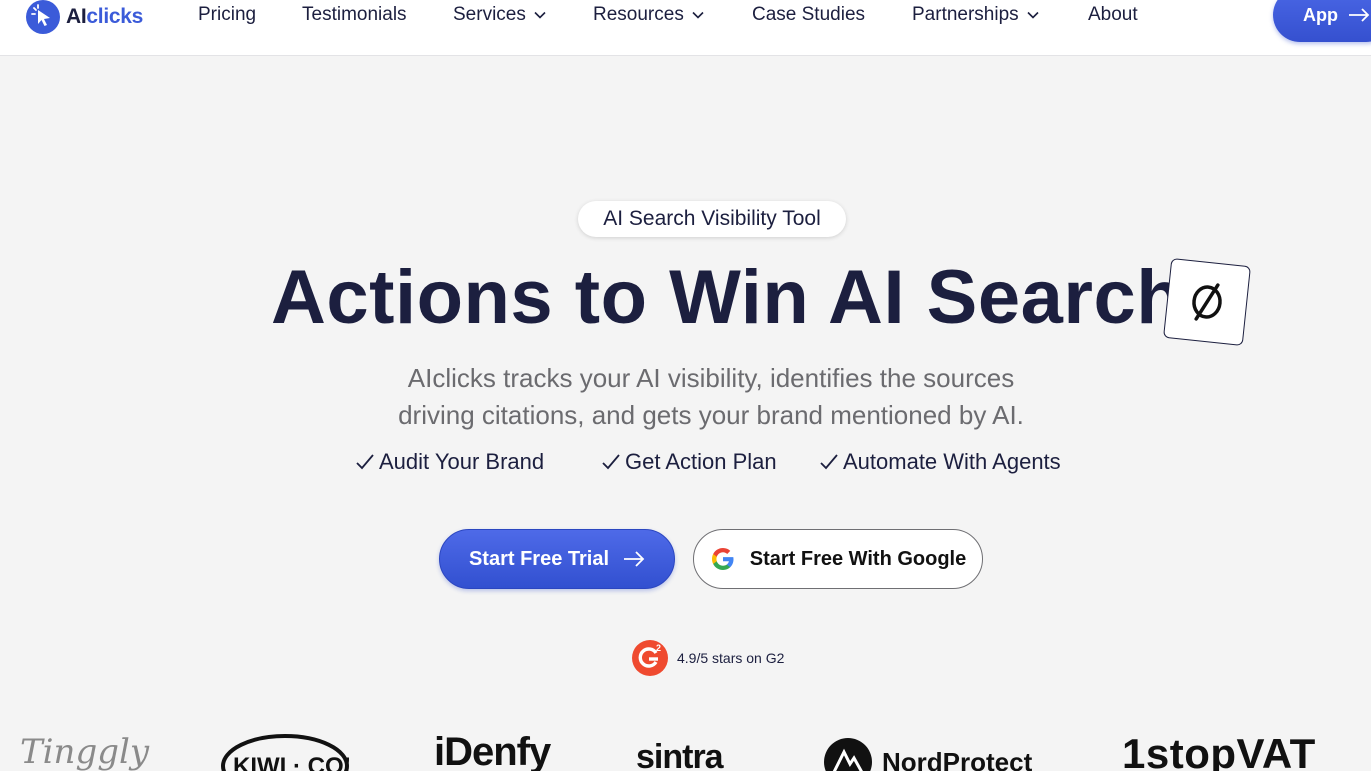  I want to click on nav-item-resources: Resources, so click(648, 15).